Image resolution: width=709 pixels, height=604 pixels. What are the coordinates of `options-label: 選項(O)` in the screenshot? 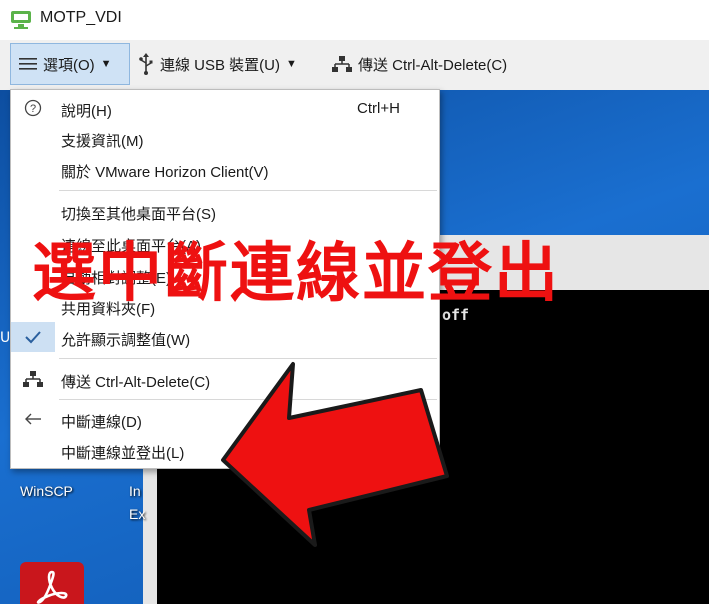 It's located at (69, 65).